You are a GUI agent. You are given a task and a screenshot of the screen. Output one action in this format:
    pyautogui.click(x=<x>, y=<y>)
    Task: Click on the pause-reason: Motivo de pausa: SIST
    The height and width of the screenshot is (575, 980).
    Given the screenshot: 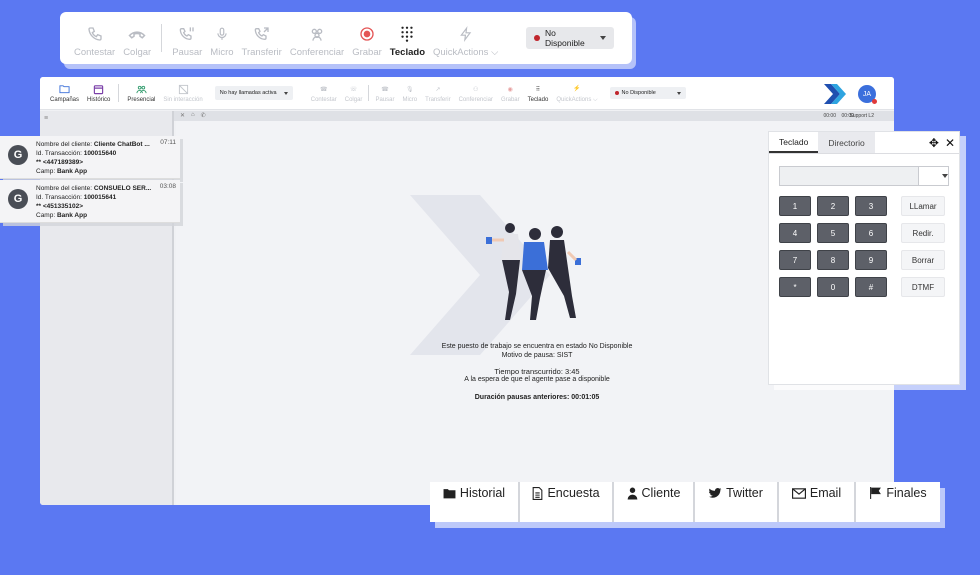 What is the action you would take?
    pyautogui.click(x=537, y=355)
    